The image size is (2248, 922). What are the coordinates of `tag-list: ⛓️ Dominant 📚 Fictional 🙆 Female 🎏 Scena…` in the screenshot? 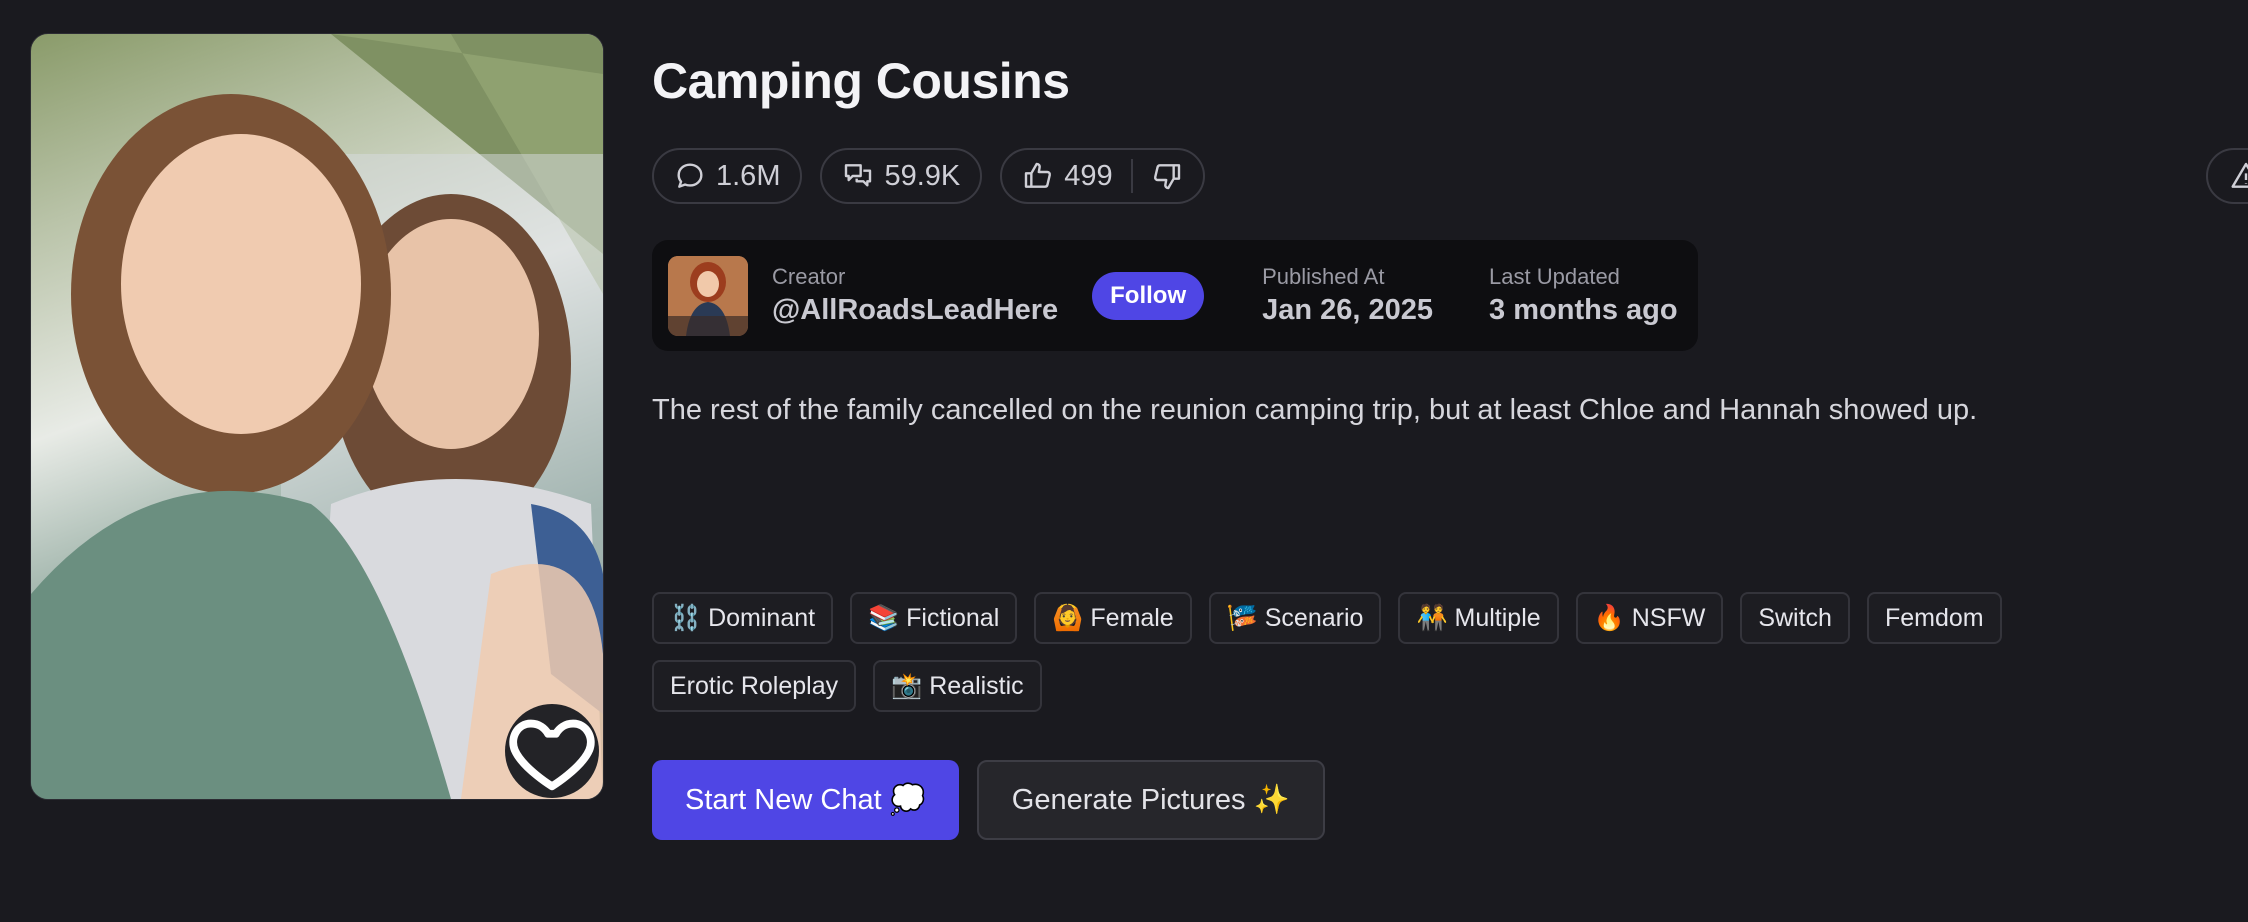 It's located at (1432, 652).